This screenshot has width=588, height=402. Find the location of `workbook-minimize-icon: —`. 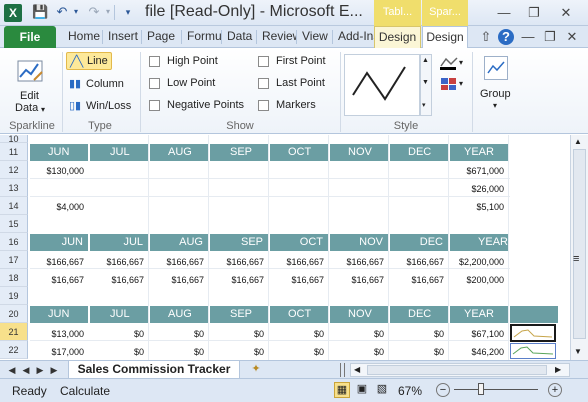

workbook-minimize-icon: — is located at coordinates (528, 37).